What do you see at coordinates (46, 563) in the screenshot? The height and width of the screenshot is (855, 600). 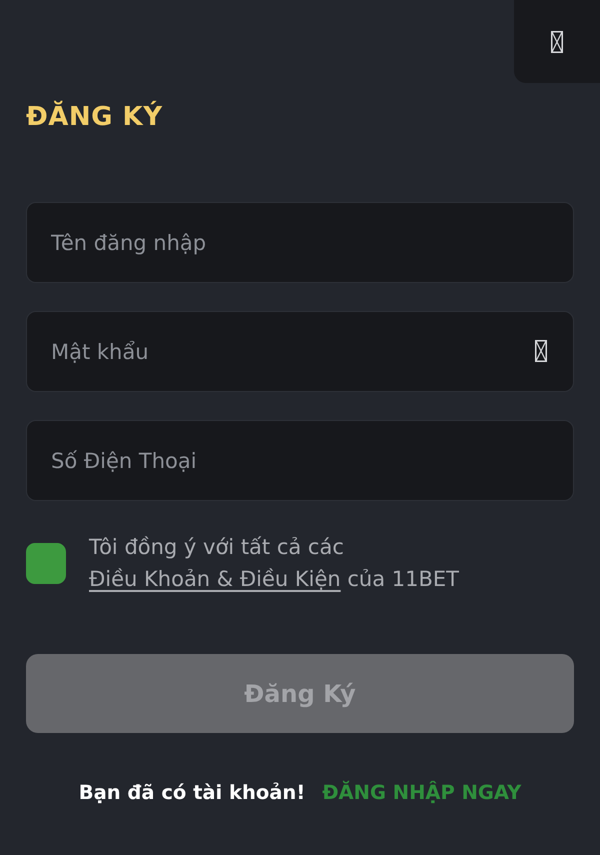 I see `checkbox` at bounding box center [46, 563].